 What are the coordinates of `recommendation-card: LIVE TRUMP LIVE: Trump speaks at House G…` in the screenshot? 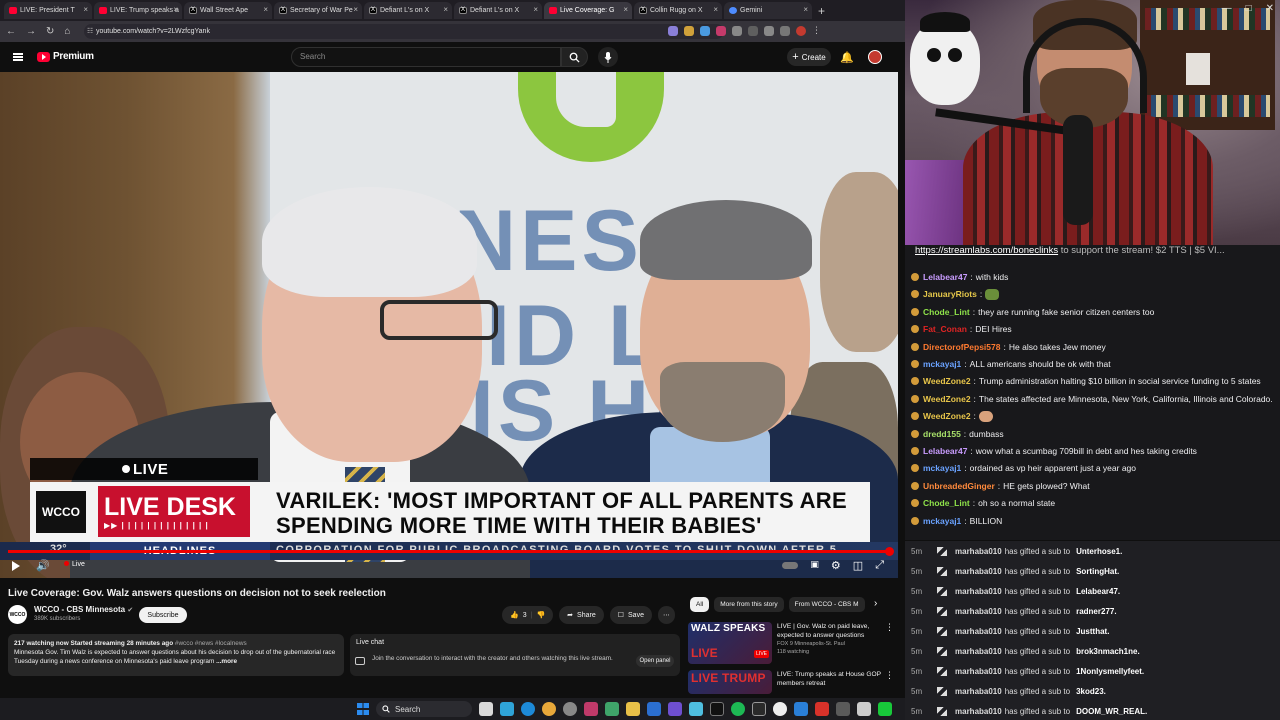 It's located at (793, 682).